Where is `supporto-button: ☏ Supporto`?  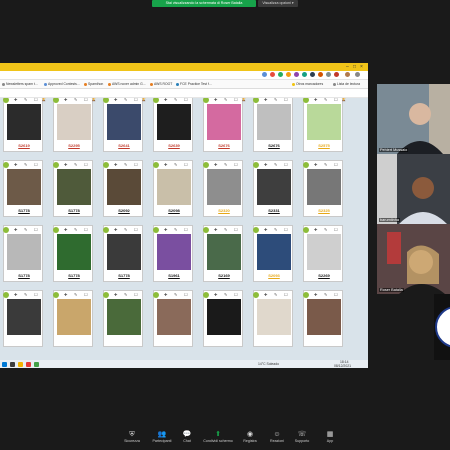 supporto-button: ☏ Supporto is located at coordinates (302, 437).